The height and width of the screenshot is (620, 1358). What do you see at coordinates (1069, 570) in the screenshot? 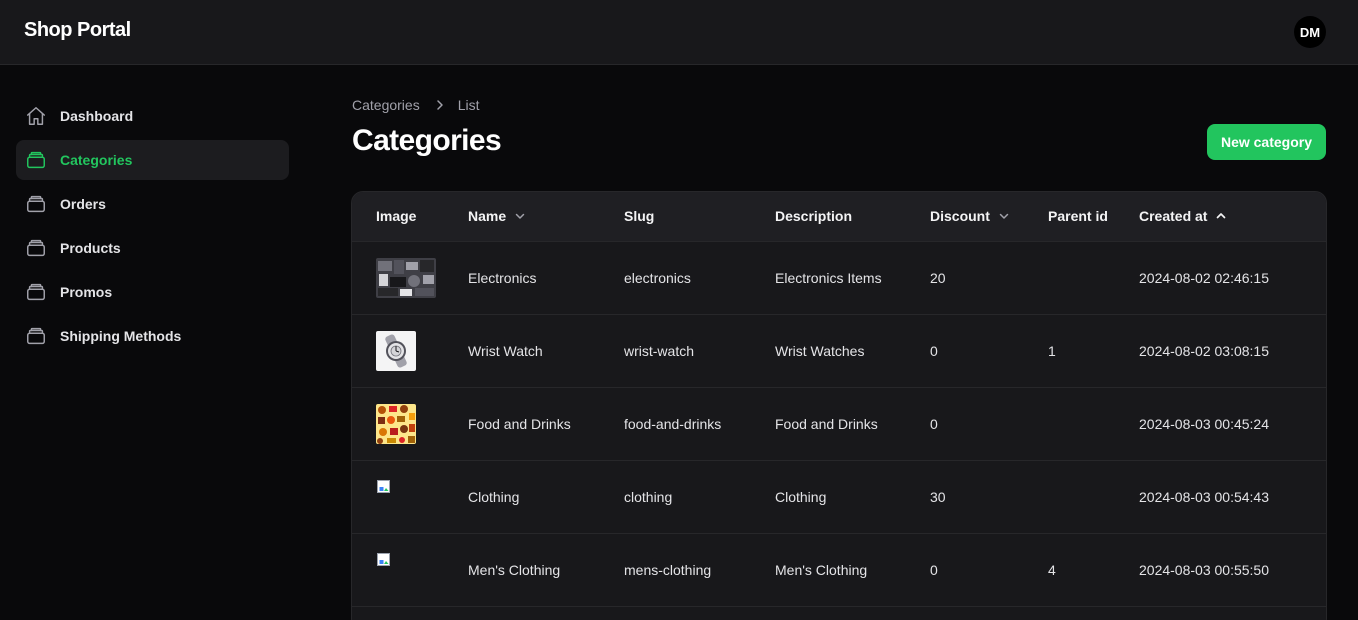
I see `parent-id-cell: 4` at bounding box center [1069, 570].